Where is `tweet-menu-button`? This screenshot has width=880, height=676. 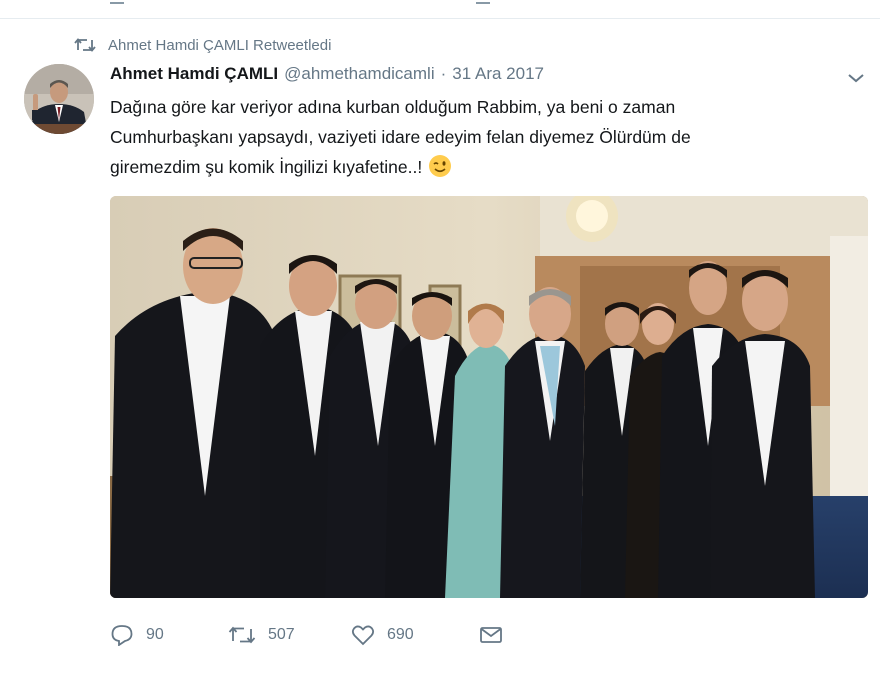 tweet-menu-button is located at coordinates (856, 78).